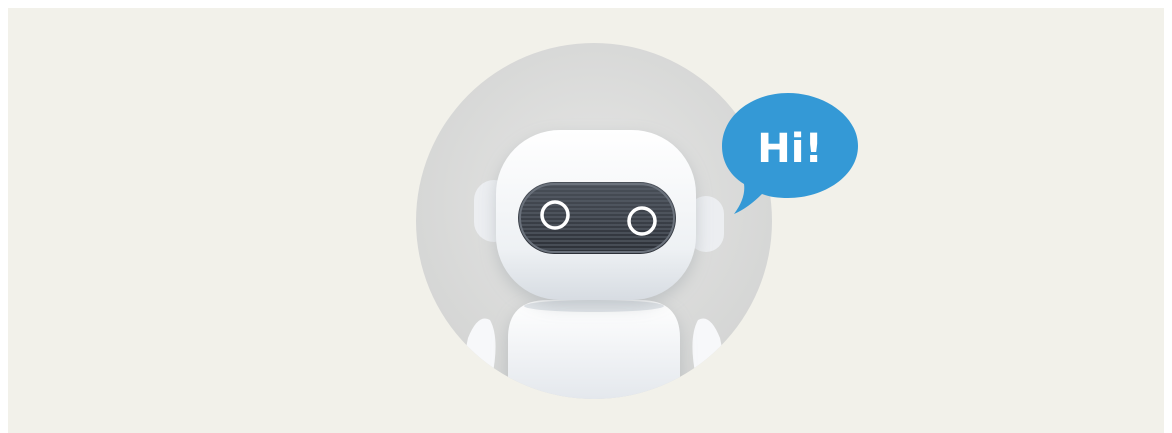 The width and height of the screenshot is (1172, 433). I want to click on speech-bubble-text: Hi!, so click(789, 149).